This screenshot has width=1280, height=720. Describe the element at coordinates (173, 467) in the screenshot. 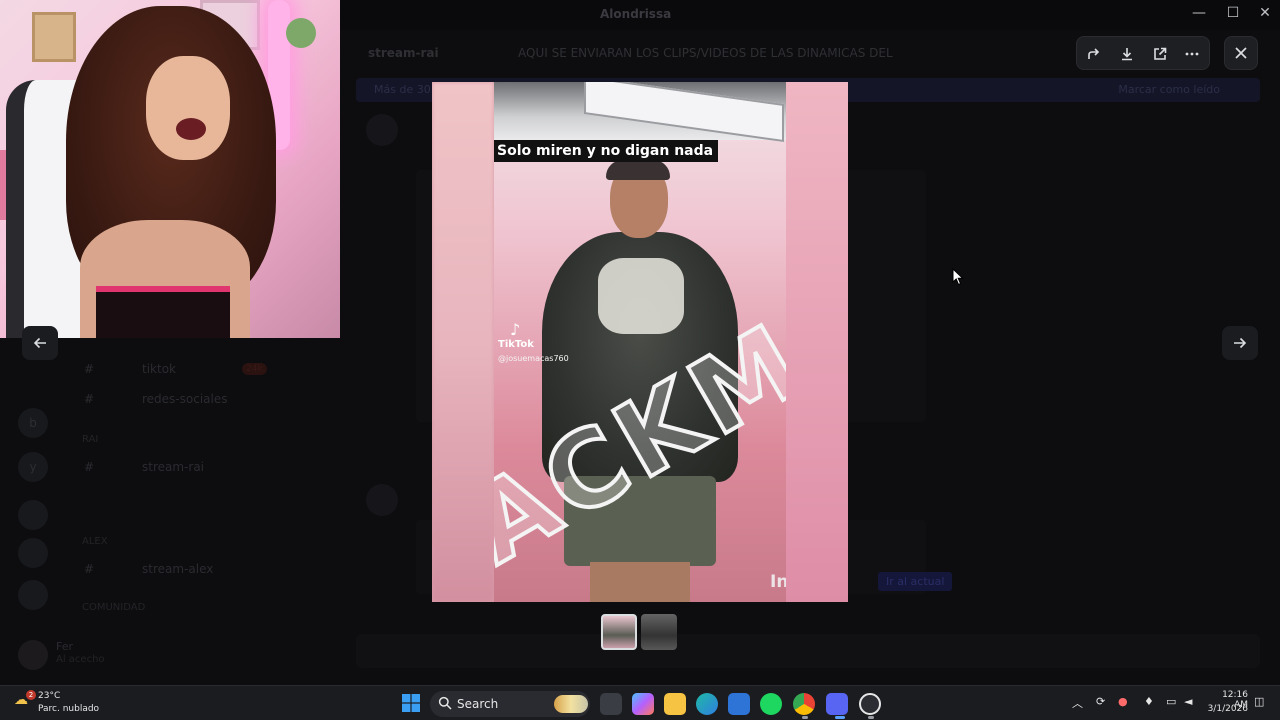

I see `channel-label: stream-rai` at that location.